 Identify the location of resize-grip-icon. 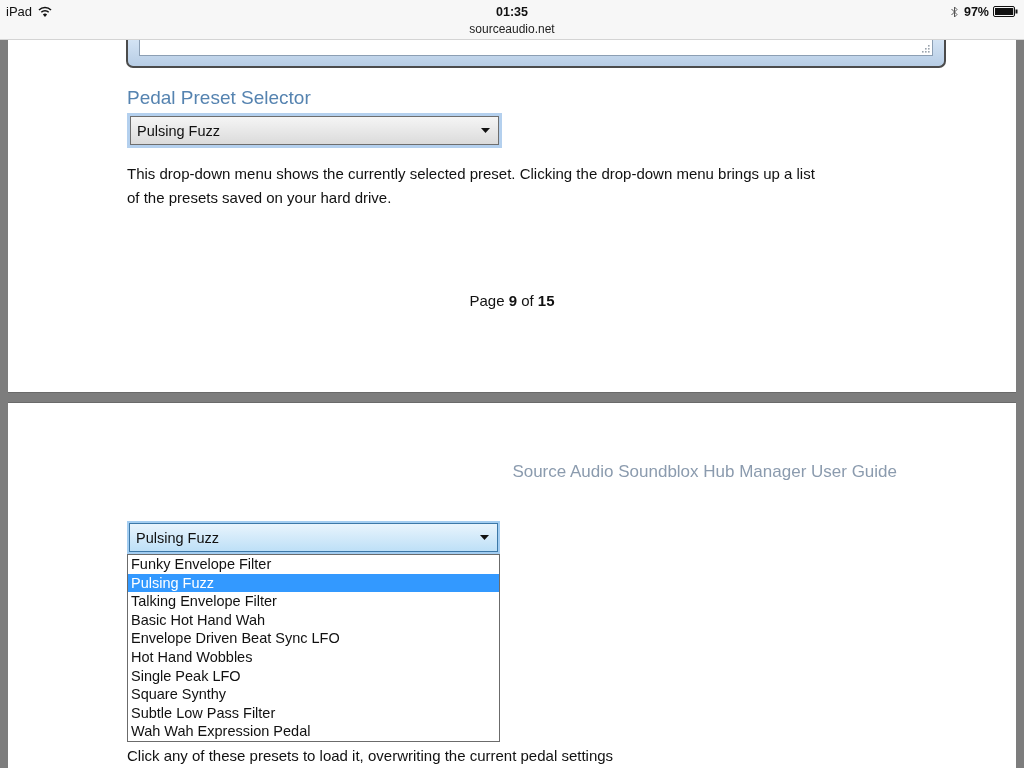
(925, 48).